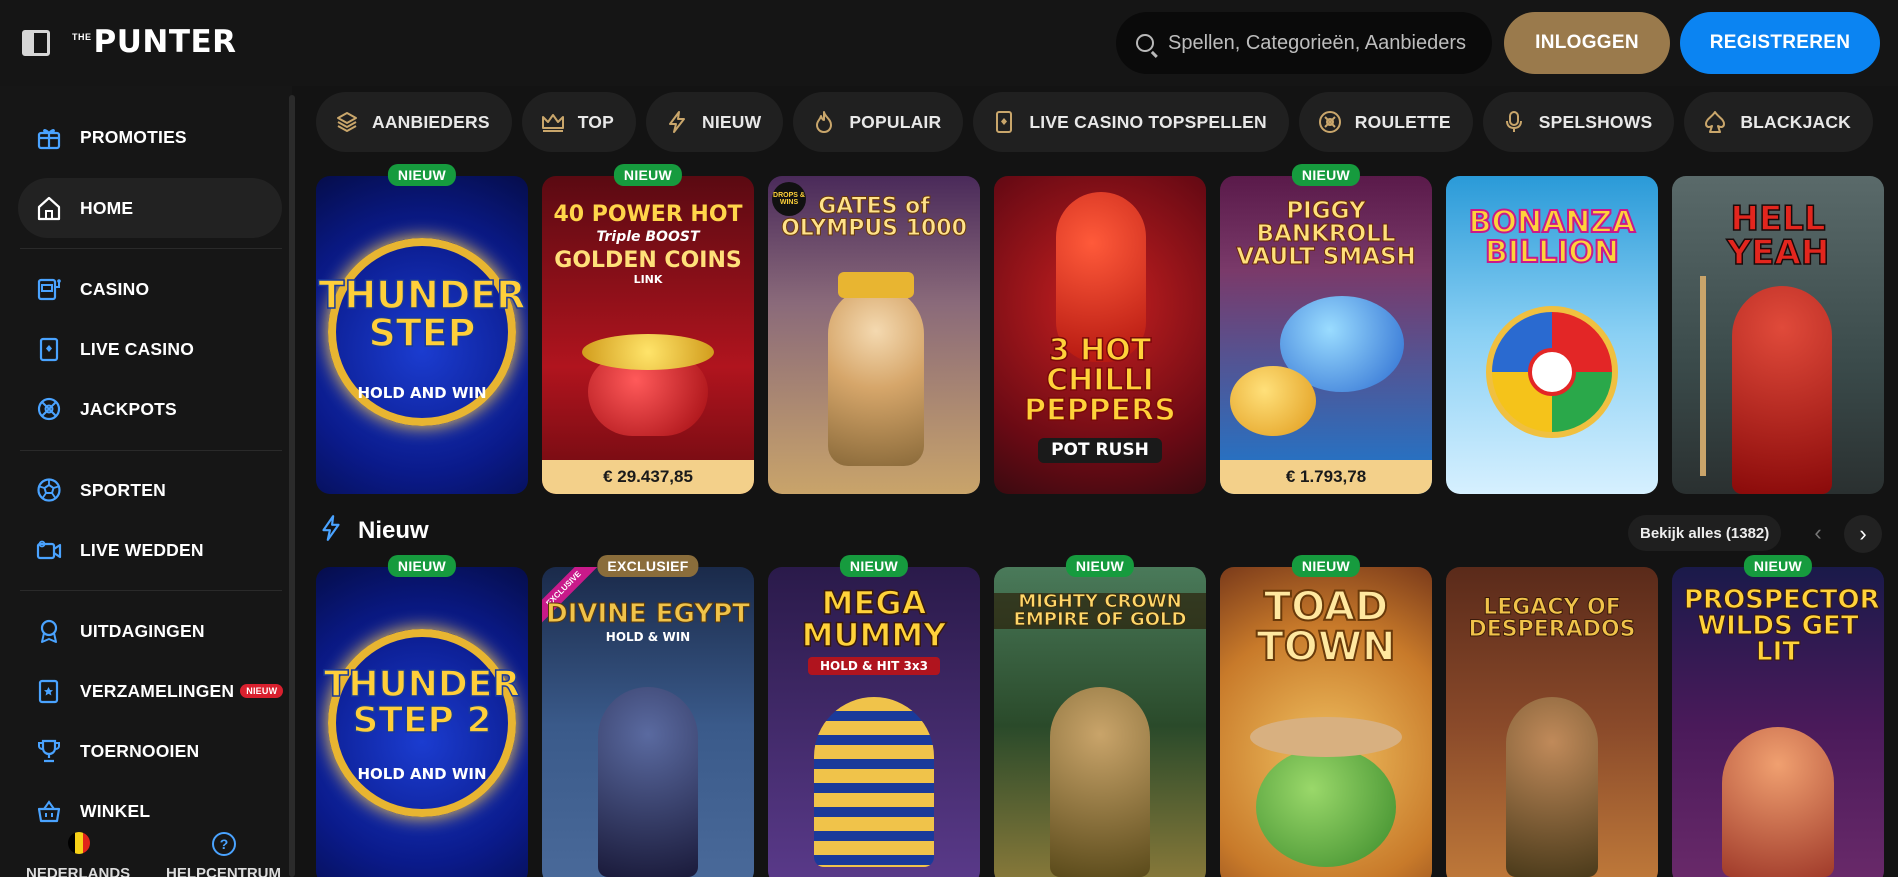 Image resolution: width=1898 pixels, height=877 pixels. I want to click on chip-populair: POPULAIR, so click(878, 122).